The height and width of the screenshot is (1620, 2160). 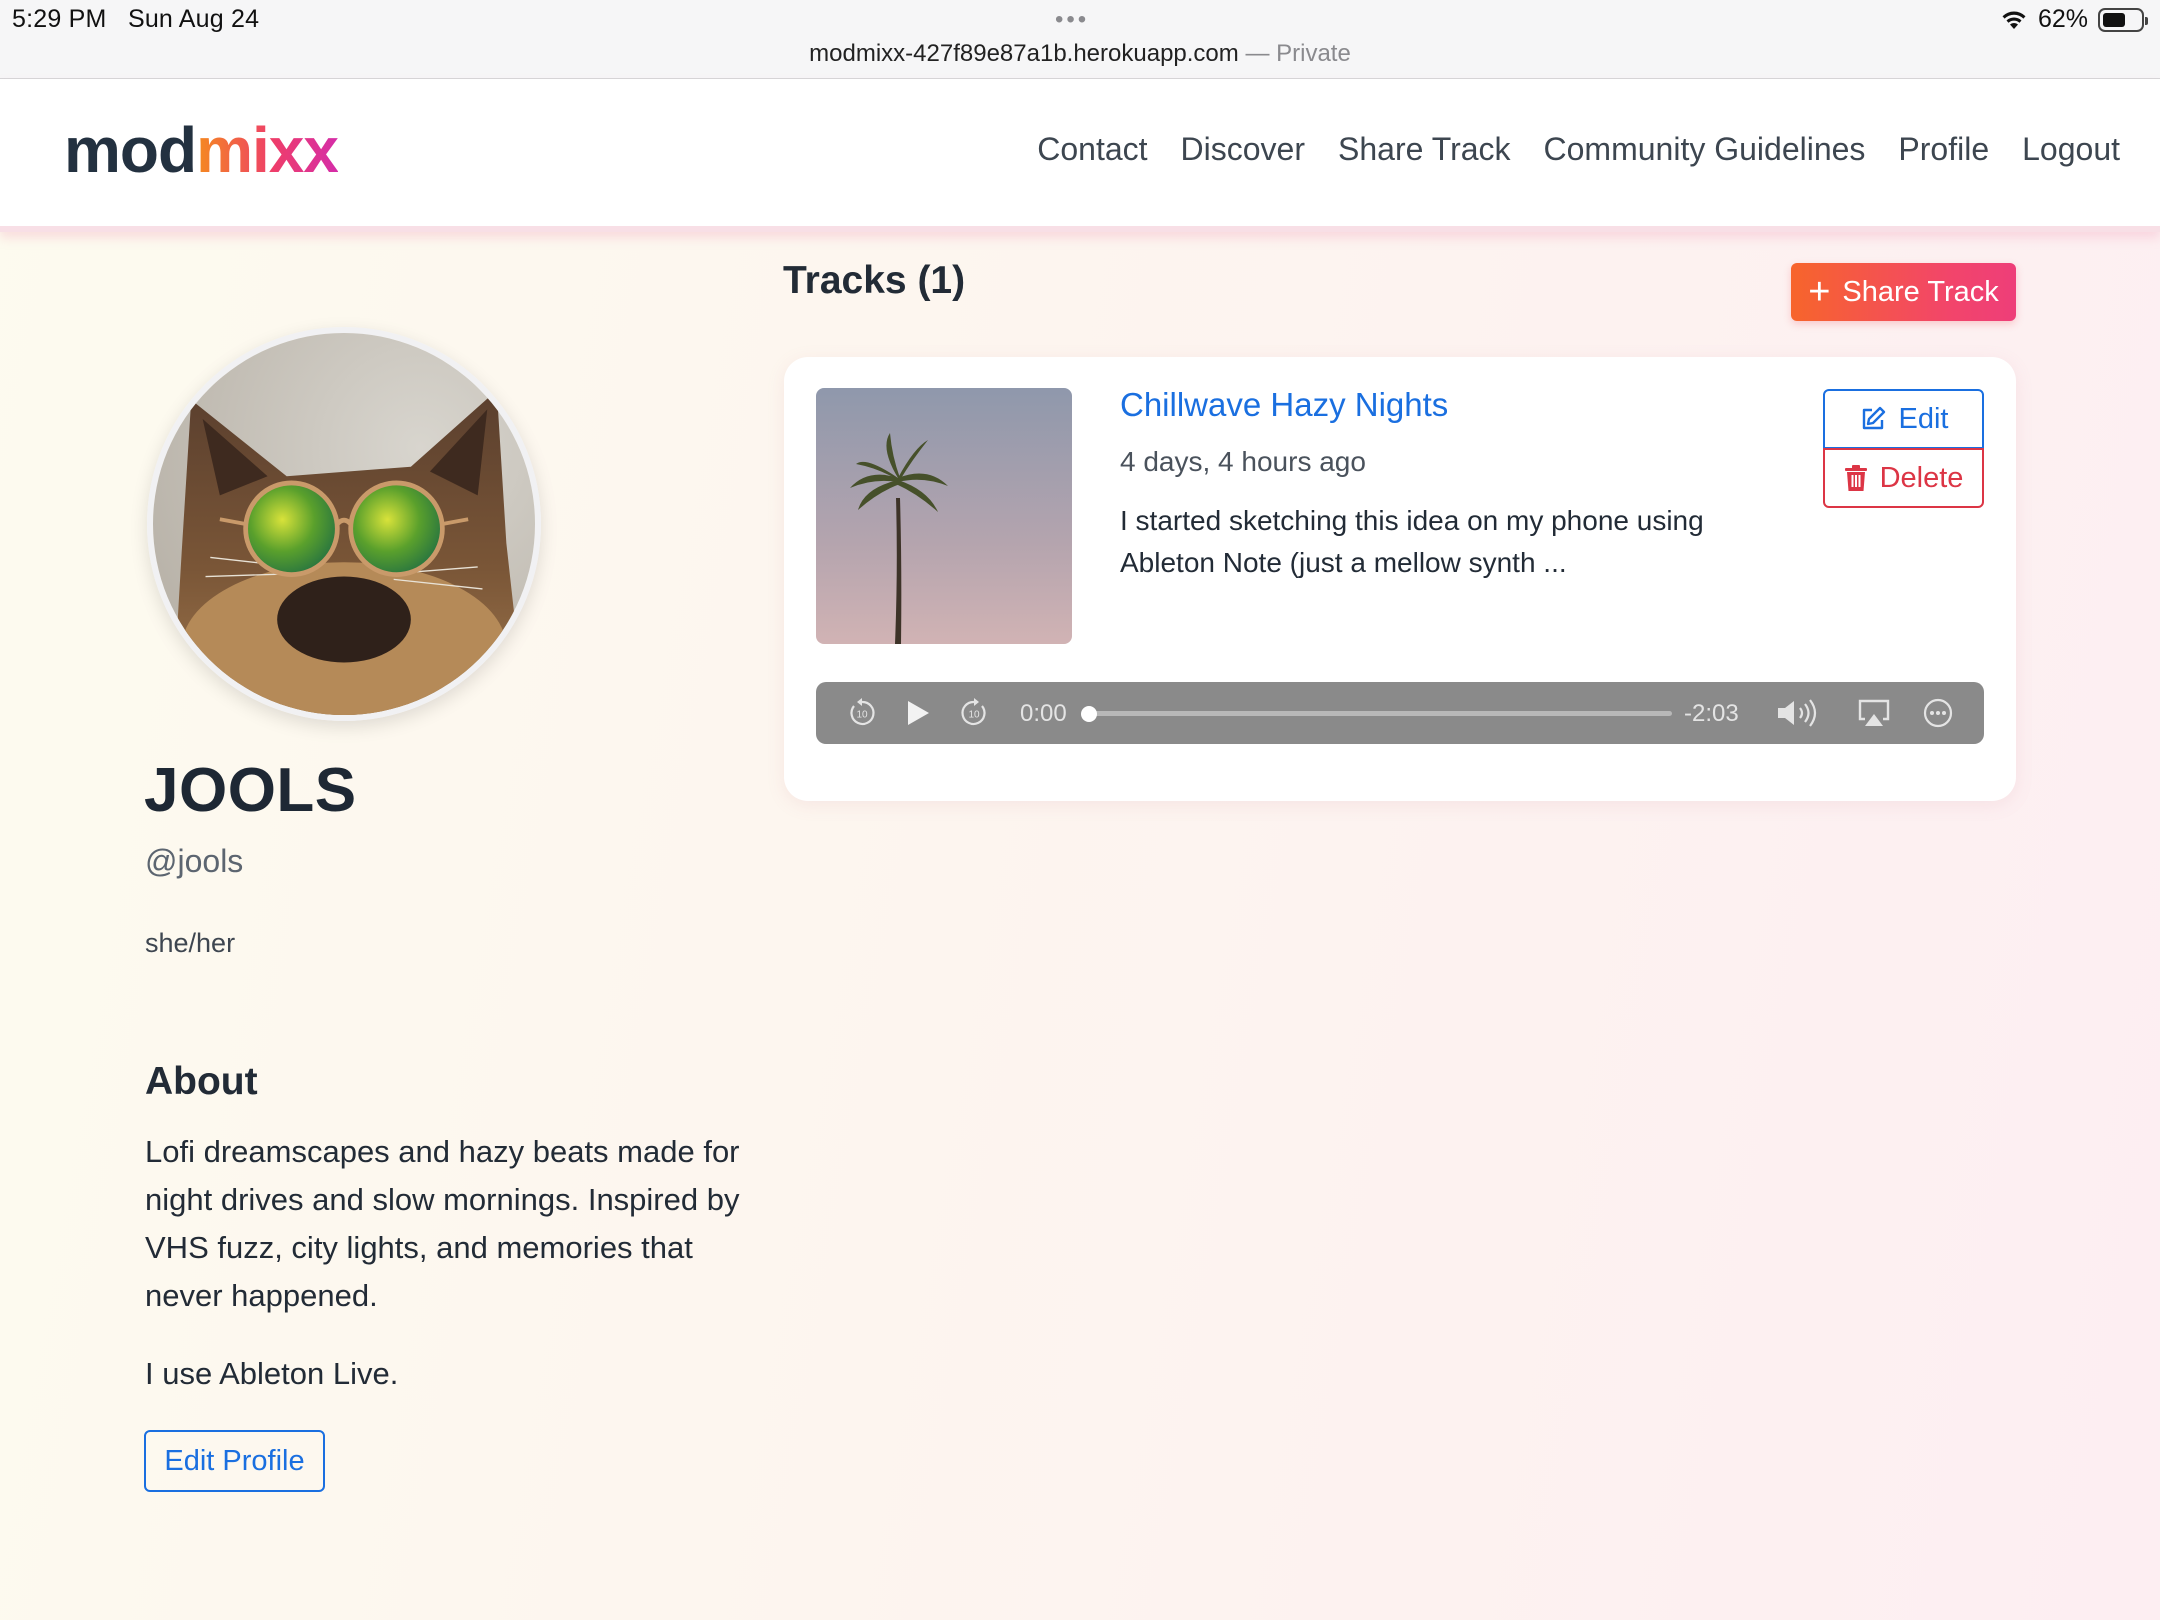 What do you see at coordinates (1943, 149) in the screenshot?
I see `nav-profile: Profile` at bounding box center [1943, 149].